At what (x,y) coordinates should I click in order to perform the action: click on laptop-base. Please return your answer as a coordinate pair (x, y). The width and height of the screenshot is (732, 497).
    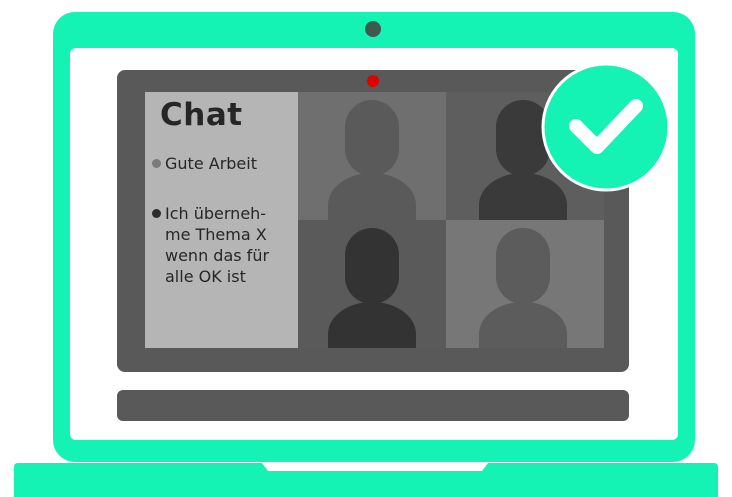
    Looking at the image, I should click on (366, 480).